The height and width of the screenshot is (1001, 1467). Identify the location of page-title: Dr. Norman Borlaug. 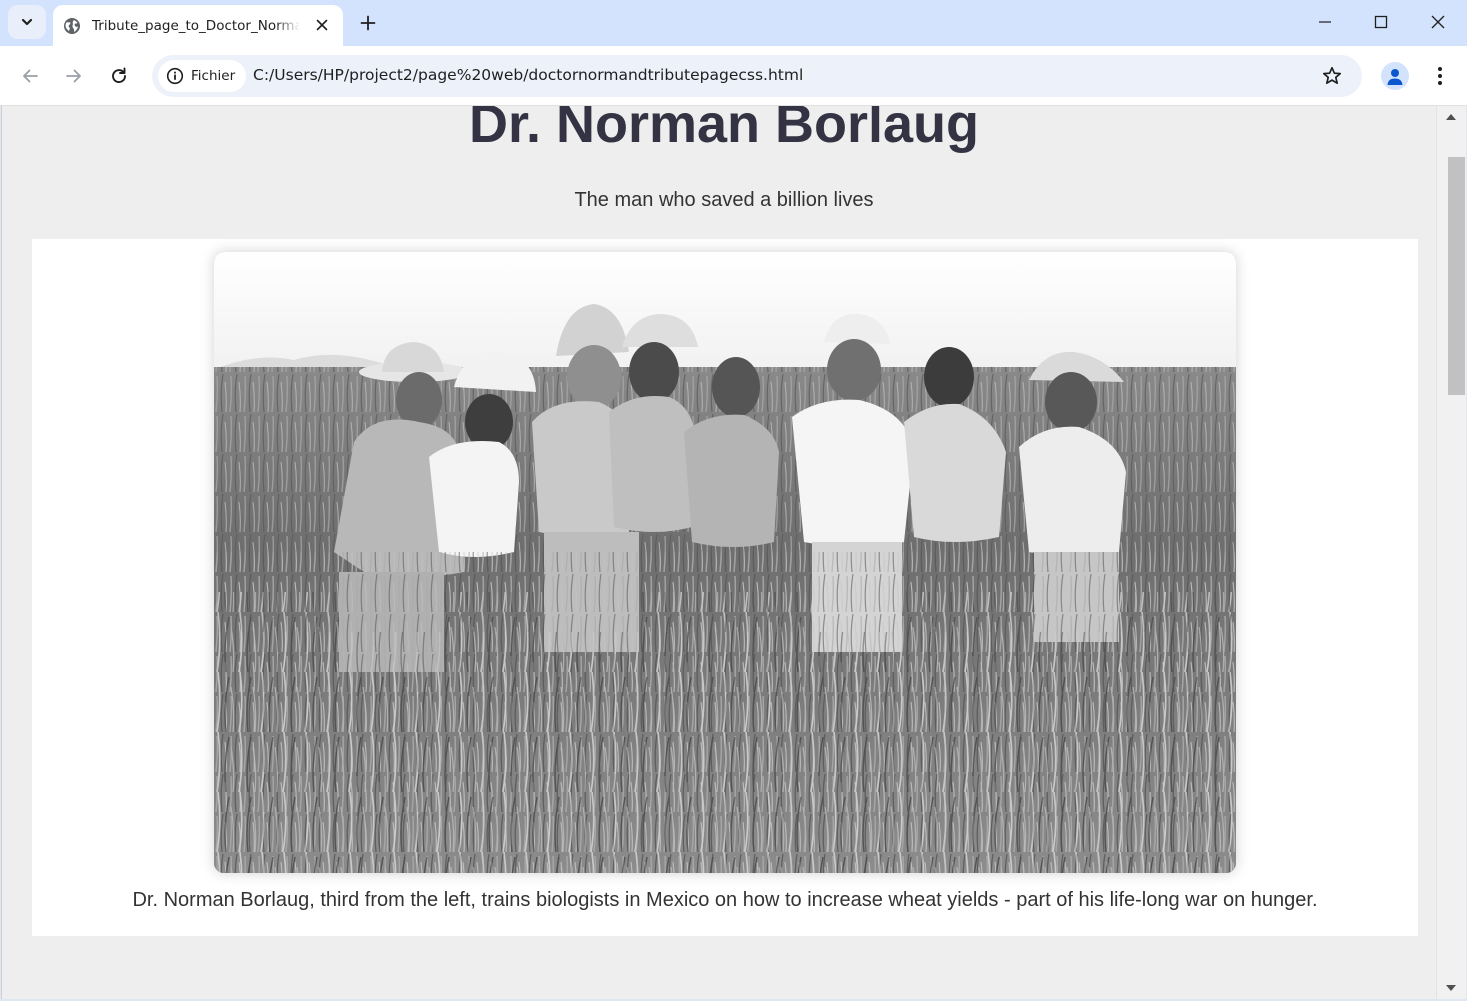
(724, 130).